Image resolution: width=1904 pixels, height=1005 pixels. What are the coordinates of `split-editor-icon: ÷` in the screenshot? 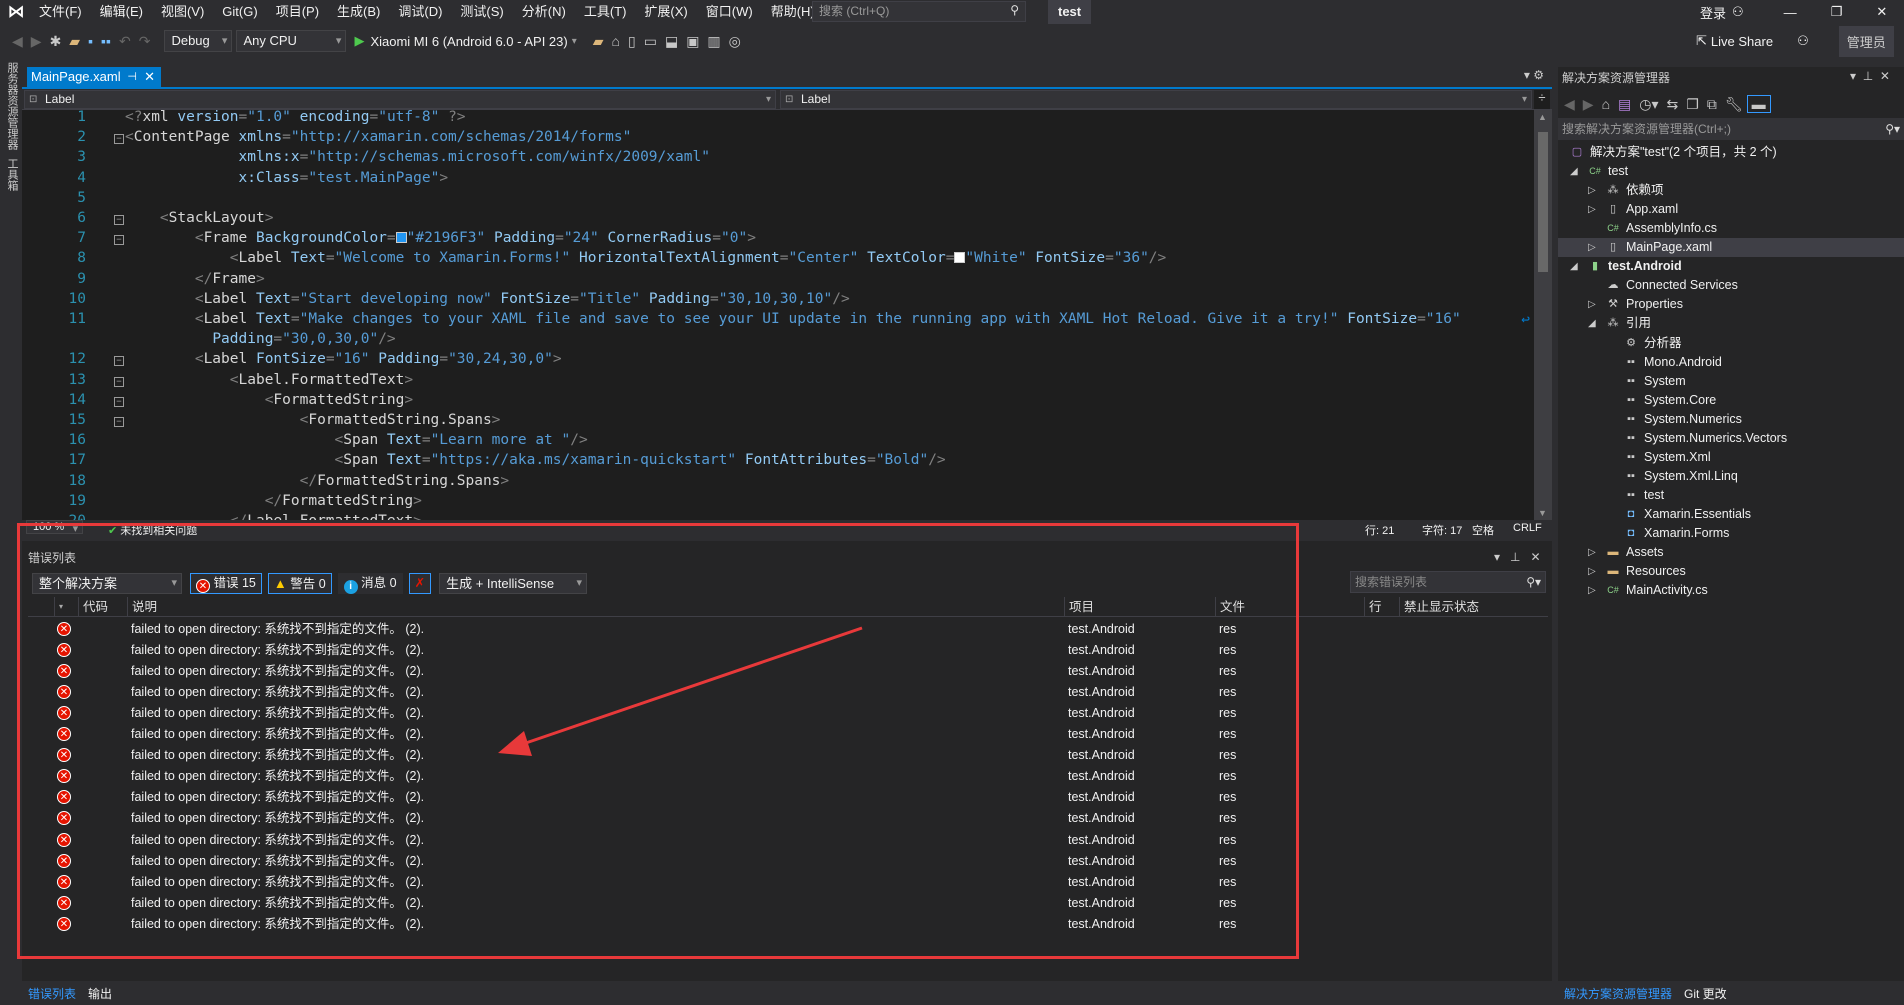 It's located at (1542, 99).